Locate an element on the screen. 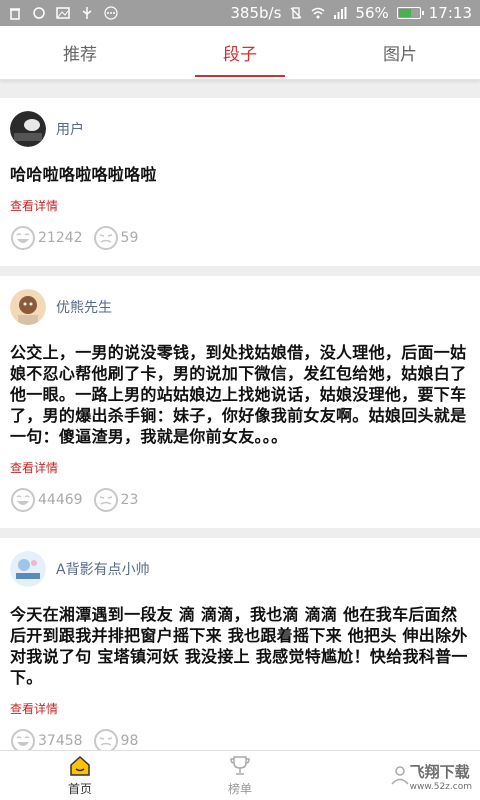 The width and height of the screenshot is (480, 800). like-button: 37458 is located at coordinates (46, 739).